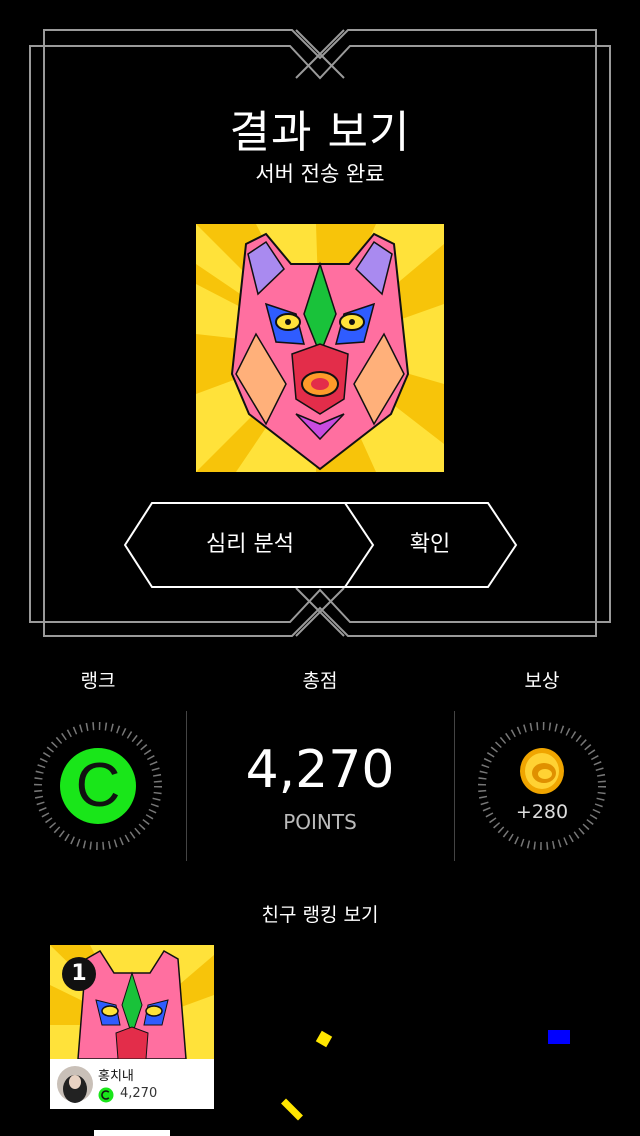  Describe the element at coordinates (132, 1133) in the screenshot. I see `bottom-indicator` at that location.